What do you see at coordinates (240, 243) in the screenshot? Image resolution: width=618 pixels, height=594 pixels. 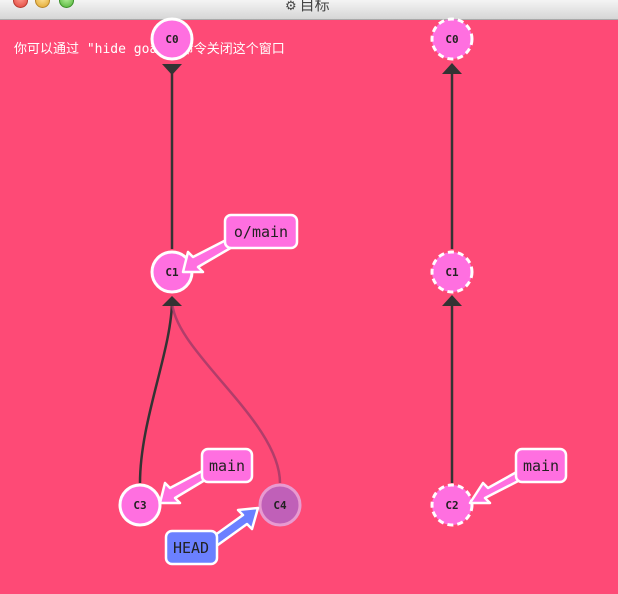 I see `branch-o-main: o/main` at bounding box center [240, 243].